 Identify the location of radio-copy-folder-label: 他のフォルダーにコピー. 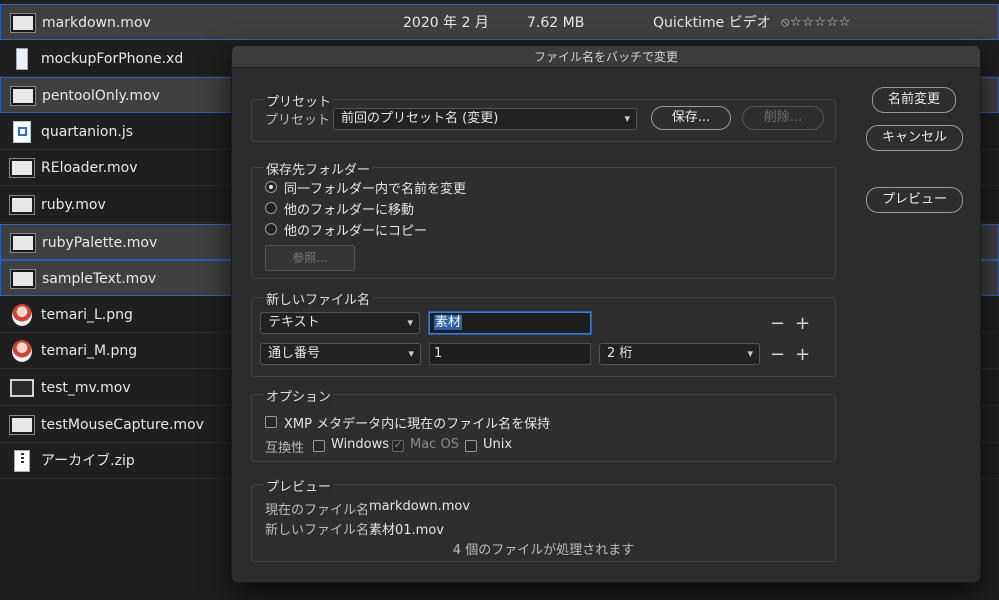
(356, 231).